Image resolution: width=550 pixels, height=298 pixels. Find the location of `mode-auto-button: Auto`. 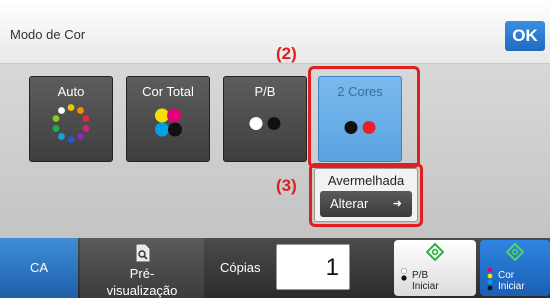

mode-auto-button: Auto is located at coordinates (71, 119).